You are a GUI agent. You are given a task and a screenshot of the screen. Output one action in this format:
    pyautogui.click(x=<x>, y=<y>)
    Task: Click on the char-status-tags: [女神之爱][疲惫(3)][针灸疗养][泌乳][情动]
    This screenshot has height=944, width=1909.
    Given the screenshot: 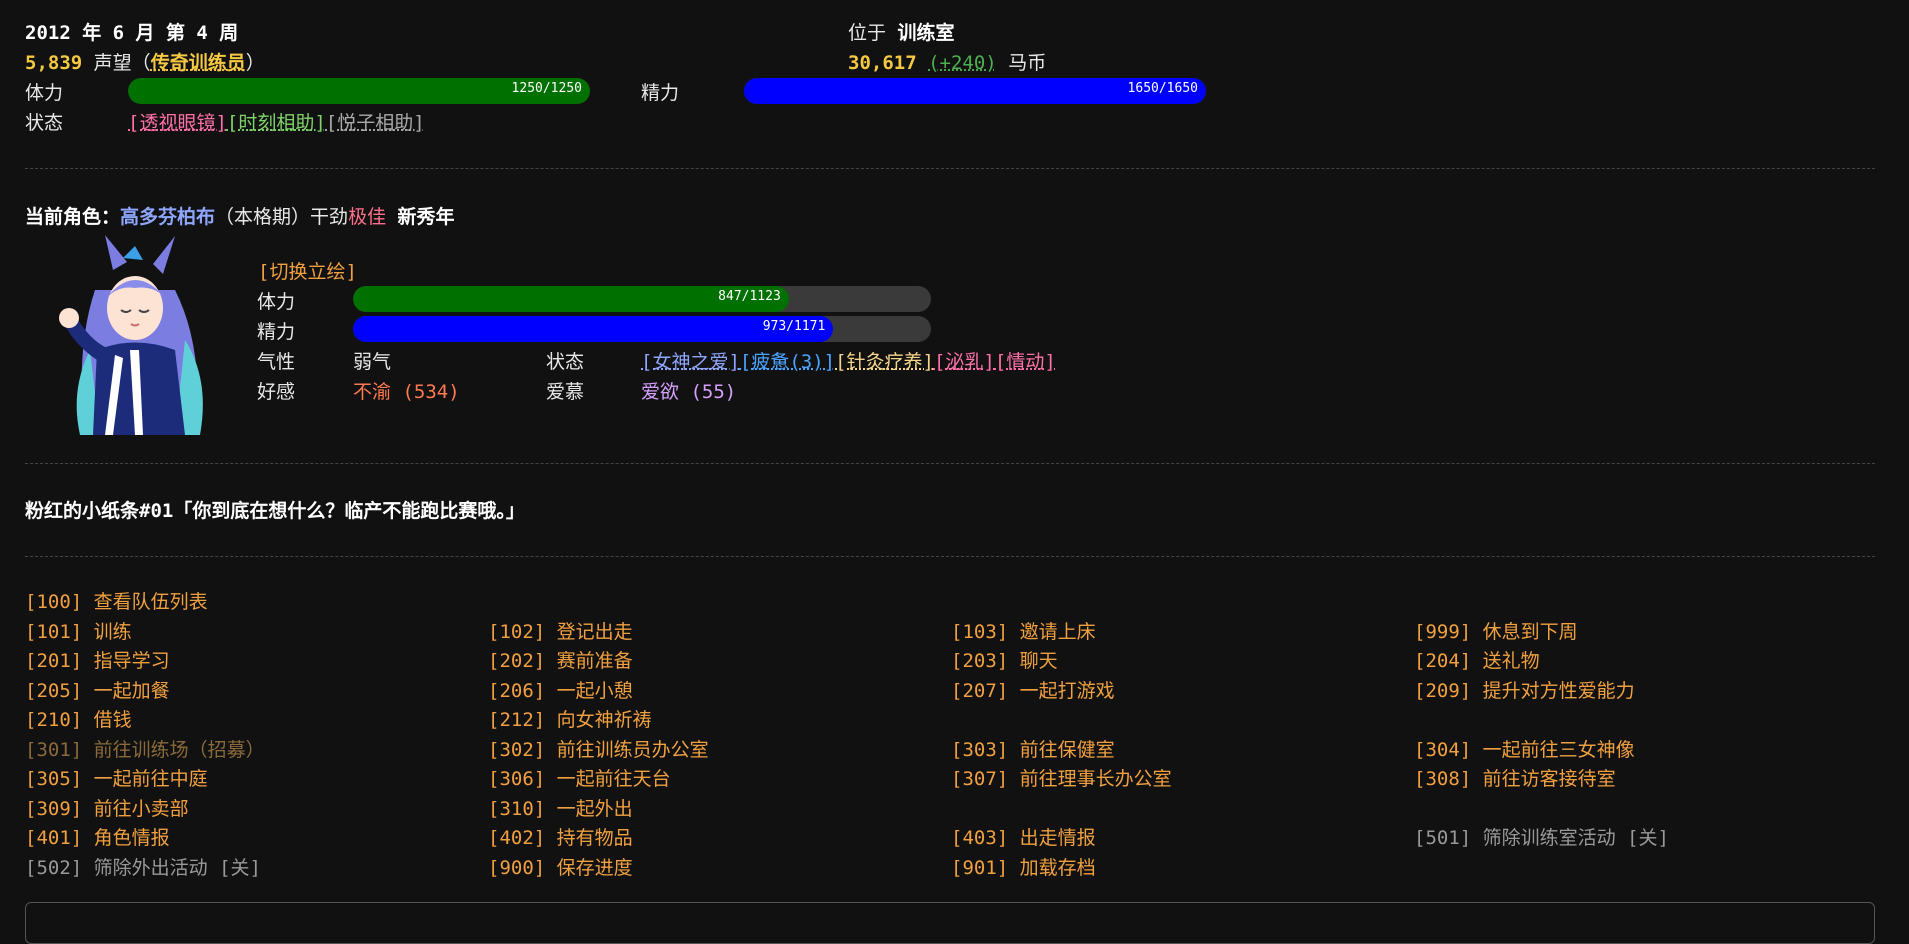 What is the action you would take?
    pyautogui.click(x=848, y=360)
    